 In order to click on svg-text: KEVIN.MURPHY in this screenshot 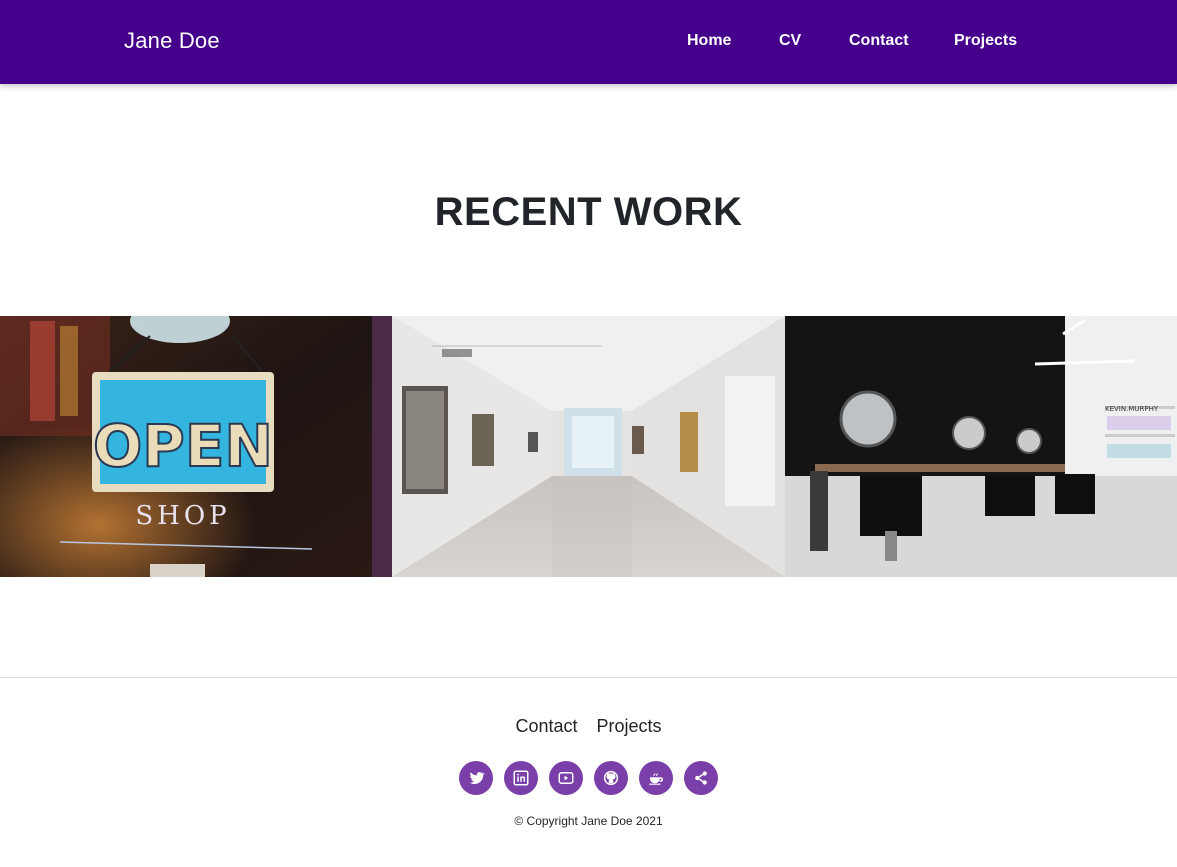, I will do `click(1132, 409)`.